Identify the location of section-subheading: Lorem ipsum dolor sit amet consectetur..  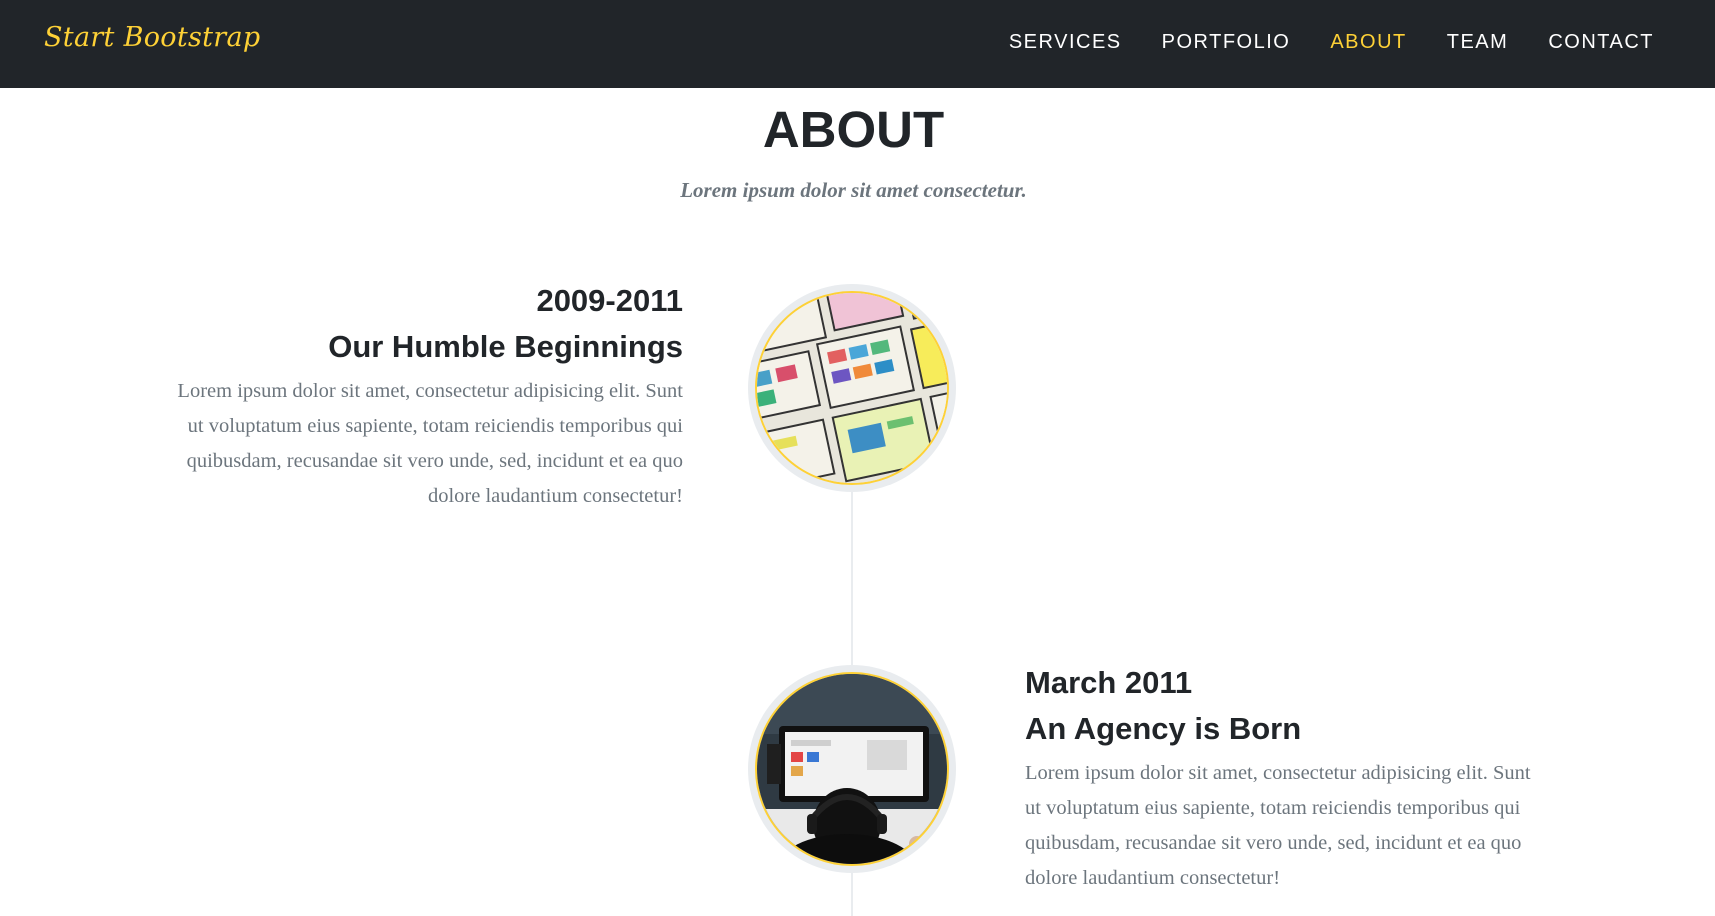
(853, 190).